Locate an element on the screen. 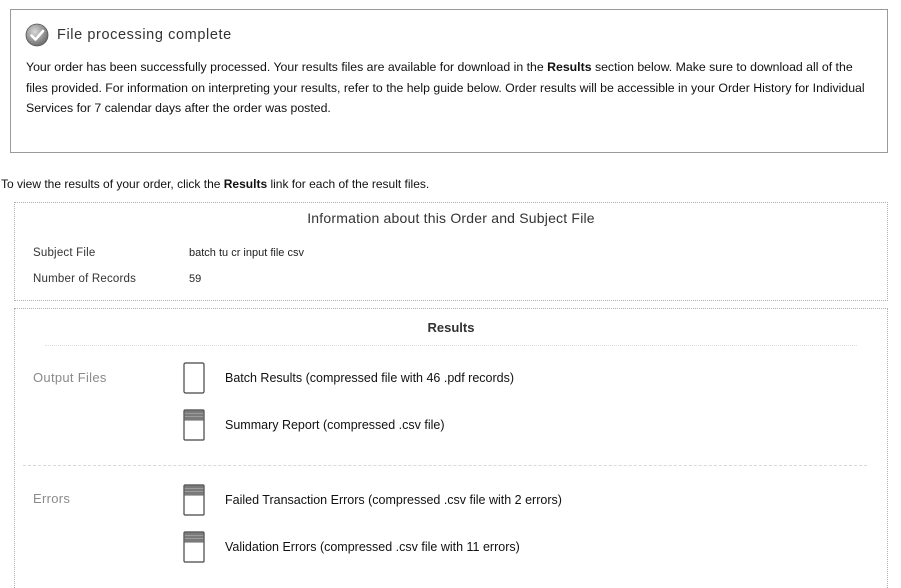  records-label: Number of Records is located at coordinates (85, 279).